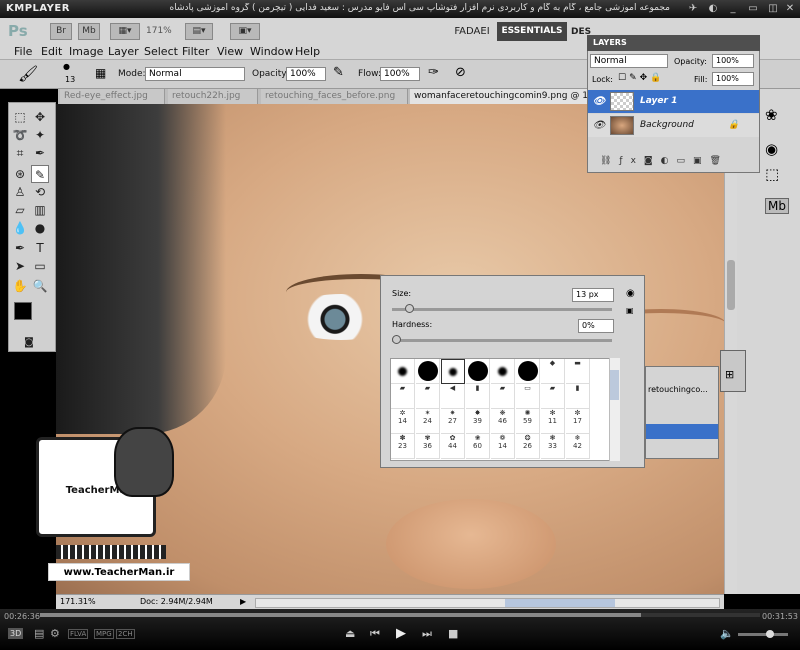 This screenshot has height=650, width=800. I want to click on layers-footer-icons: ⛓ƒx◙◐▭▣🗑, so click(664, 161).